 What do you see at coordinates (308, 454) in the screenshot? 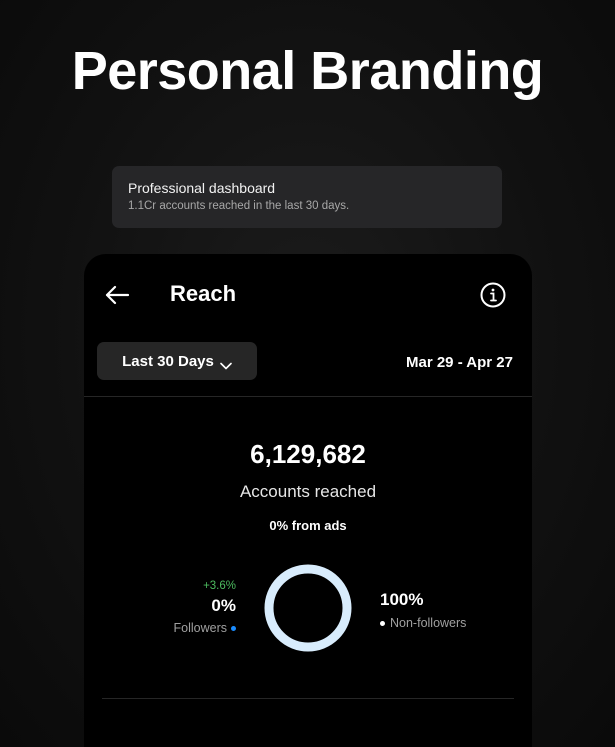
I see `accounts-reached-value: 6,129,682` at bounding box center [308, 454].